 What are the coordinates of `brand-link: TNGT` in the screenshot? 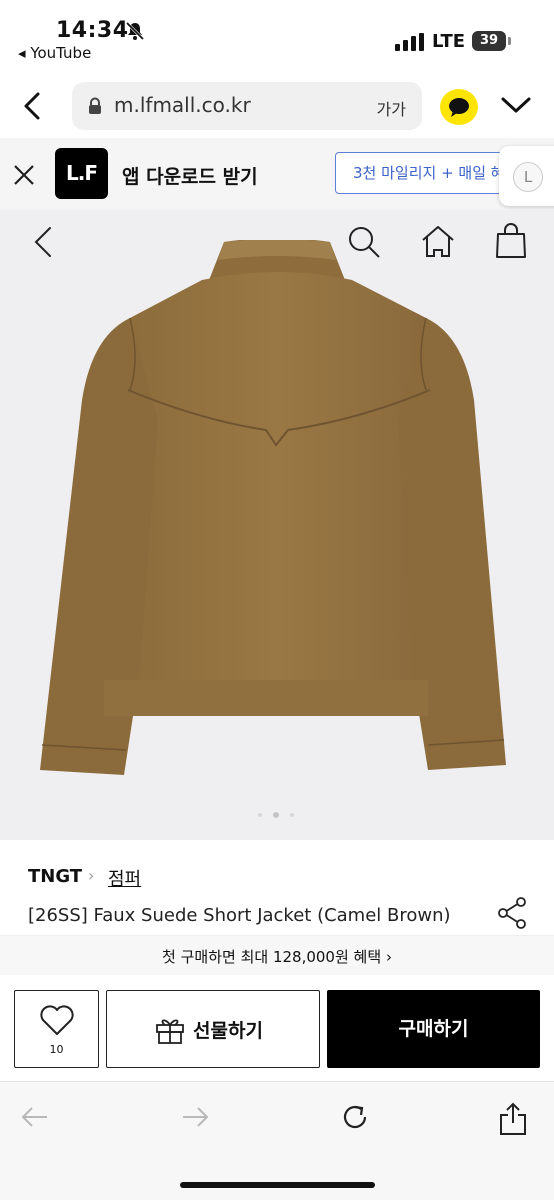 It's located at (55, 876).